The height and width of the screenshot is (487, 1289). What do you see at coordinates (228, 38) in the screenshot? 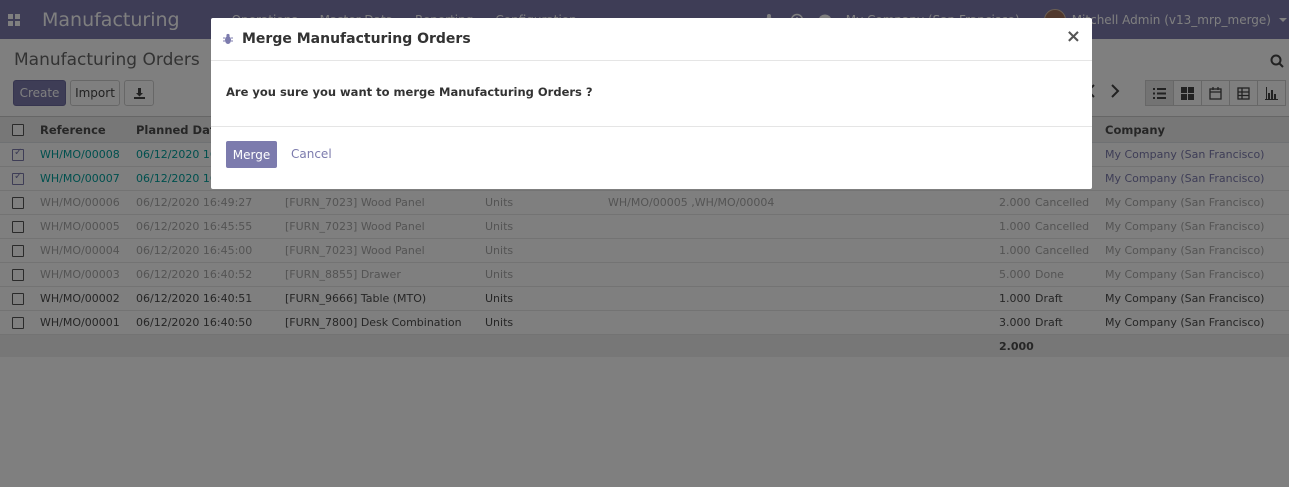
I see `bug-icon` at bounding box center [228, 38].